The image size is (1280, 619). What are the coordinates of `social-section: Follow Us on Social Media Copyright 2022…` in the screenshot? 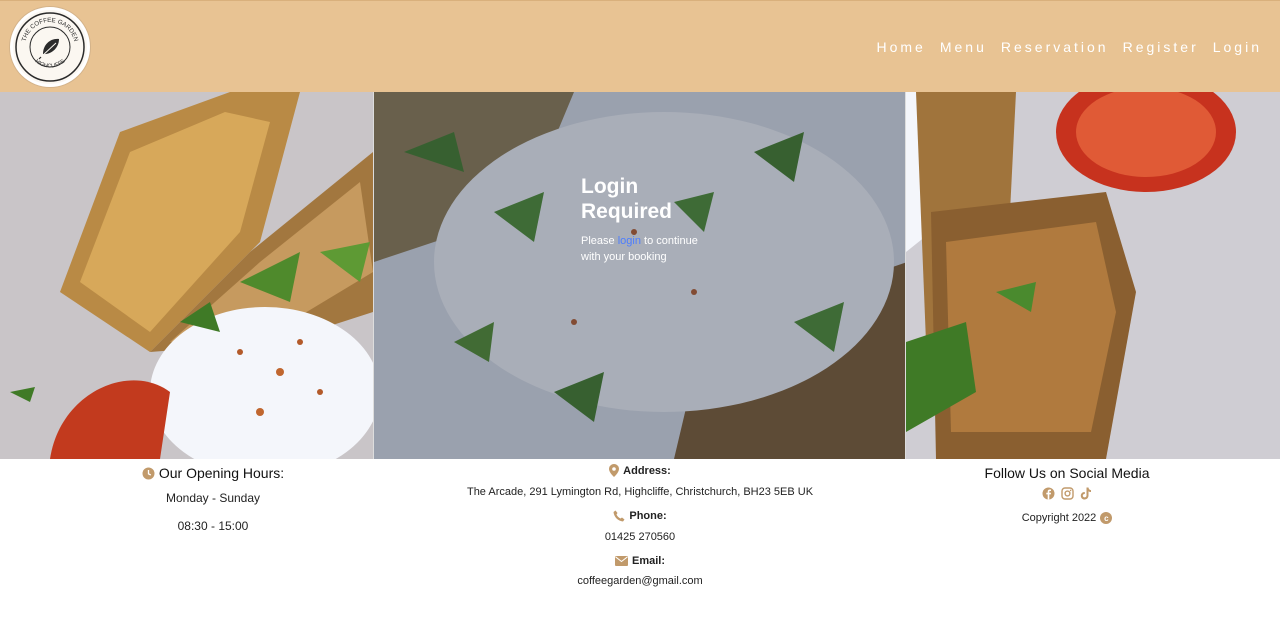 It's located at (1067, 494).